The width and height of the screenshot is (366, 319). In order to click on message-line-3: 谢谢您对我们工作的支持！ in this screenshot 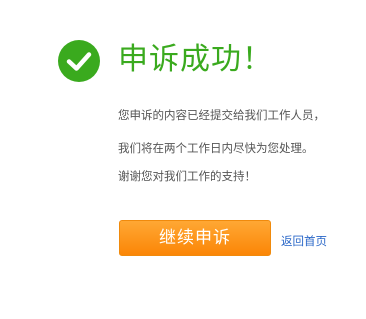, I will do `click(187, 176)`.